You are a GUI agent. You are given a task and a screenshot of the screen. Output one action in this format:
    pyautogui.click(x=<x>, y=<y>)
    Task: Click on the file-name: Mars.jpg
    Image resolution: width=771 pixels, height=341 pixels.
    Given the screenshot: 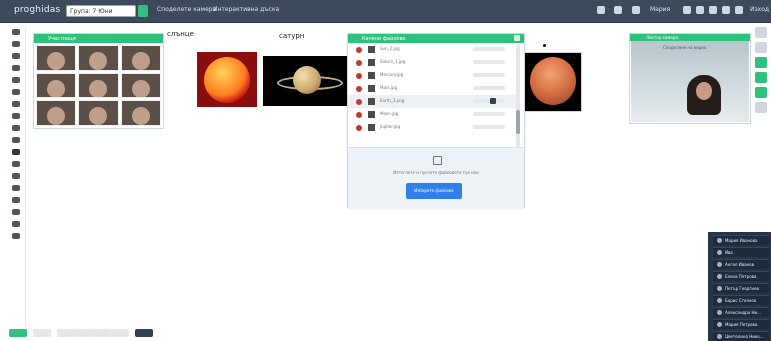 What is the action you would take?
    pyautogui.click(x=389, y=87)
    